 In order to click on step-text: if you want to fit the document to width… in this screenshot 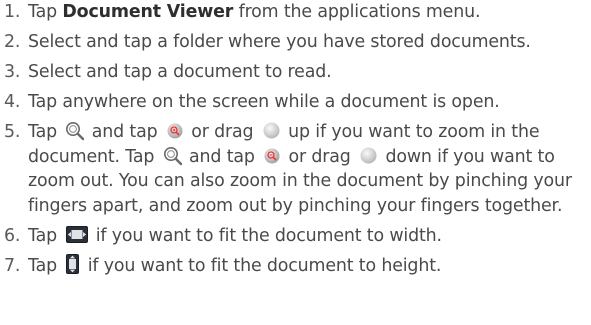, I will do `click(266, 235)`.